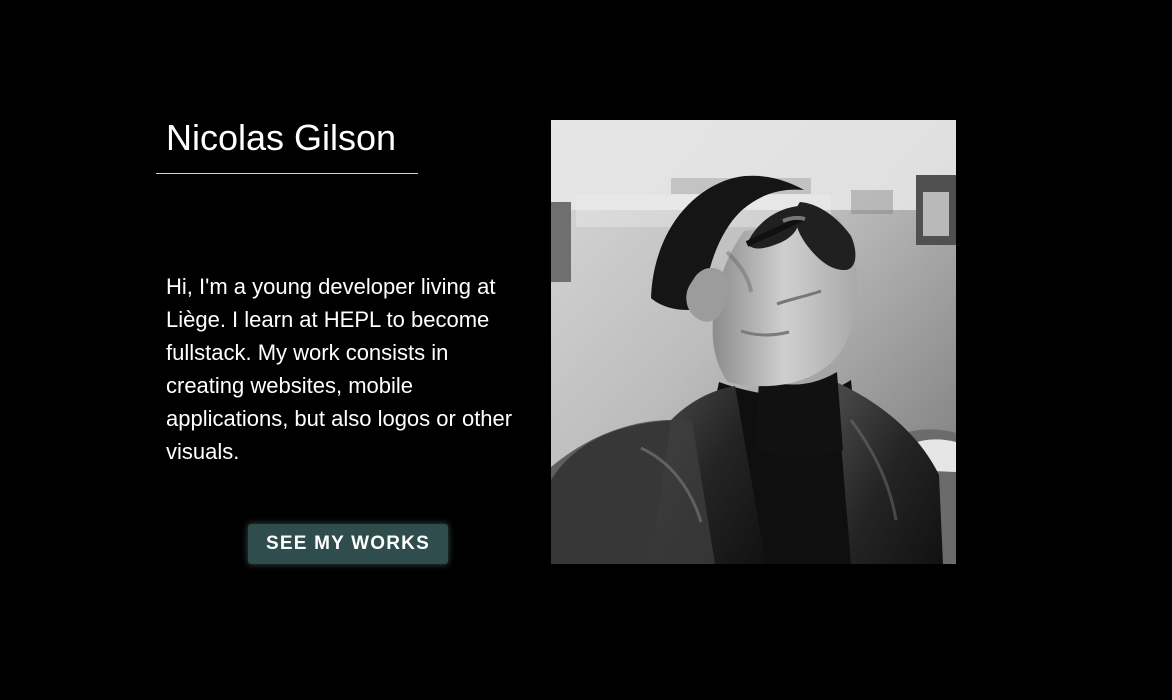 The image size is (1172, 700). Describe the element at coordinates (281, 137) in the screenshot. I see `page-title: Nicolas Gilson` at that location.